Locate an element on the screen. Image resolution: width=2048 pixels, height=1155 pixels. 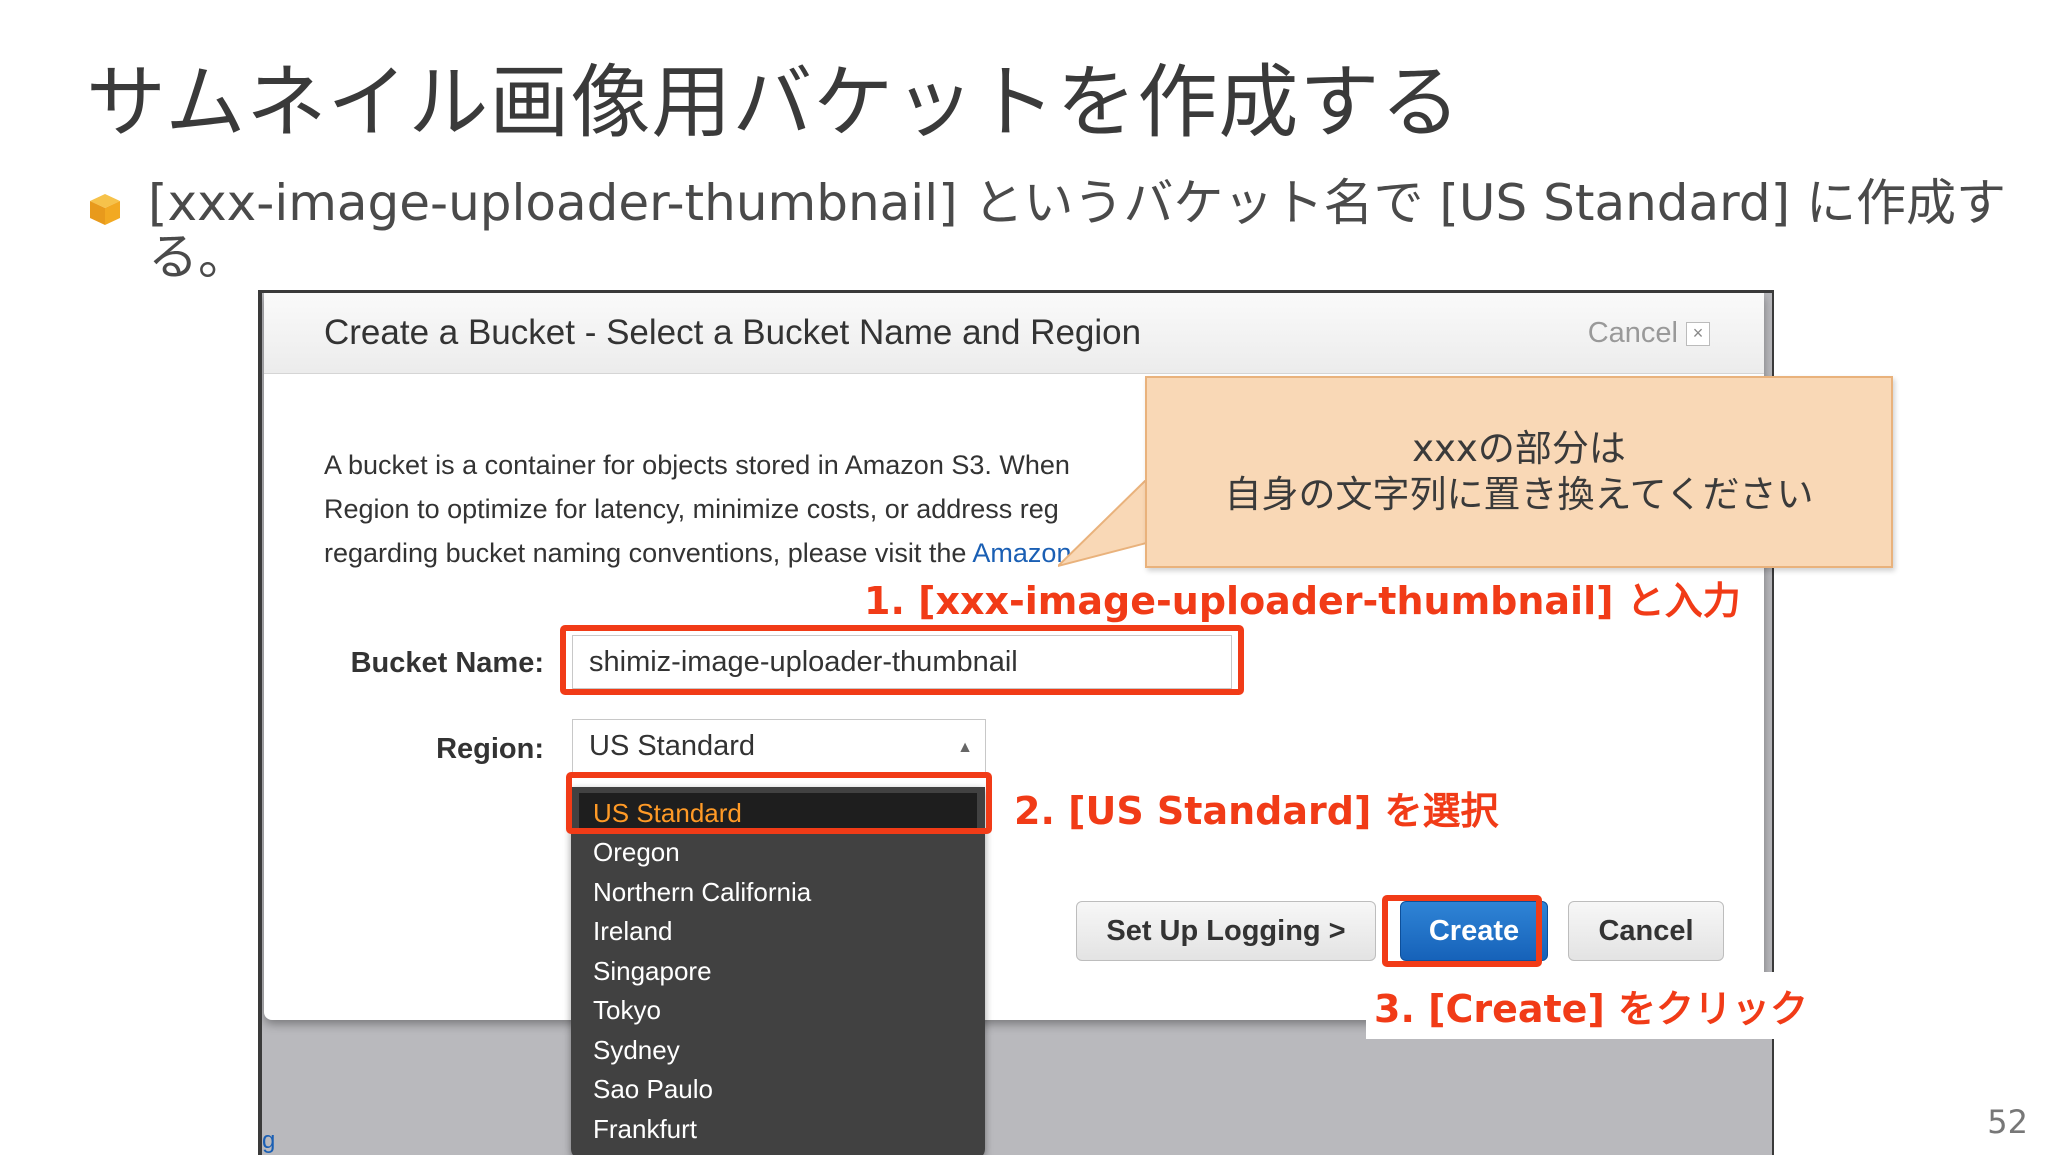
region-option: Sao Paulo is located at coordinates (778, 1090).